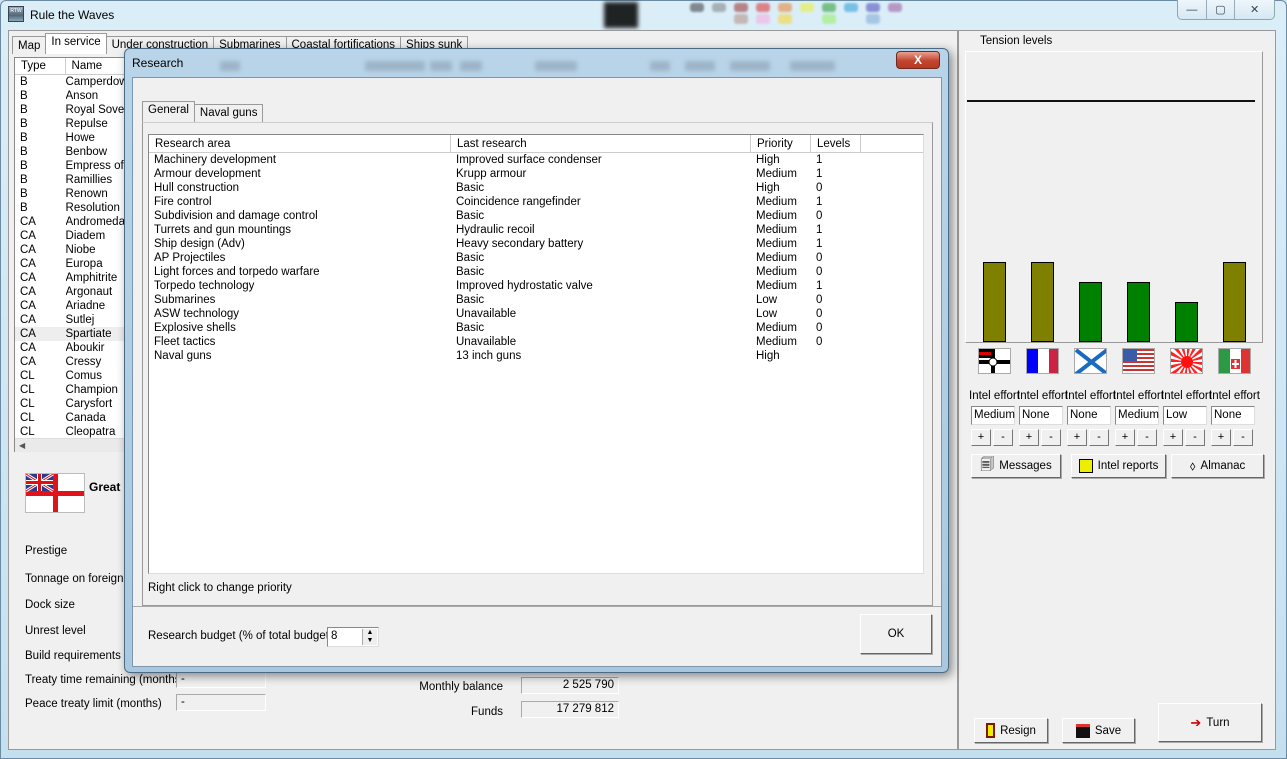  Describe the element at coordinates (73, 656) in the screenshot. I see `build-requirements-label: Build requirements` at that location.